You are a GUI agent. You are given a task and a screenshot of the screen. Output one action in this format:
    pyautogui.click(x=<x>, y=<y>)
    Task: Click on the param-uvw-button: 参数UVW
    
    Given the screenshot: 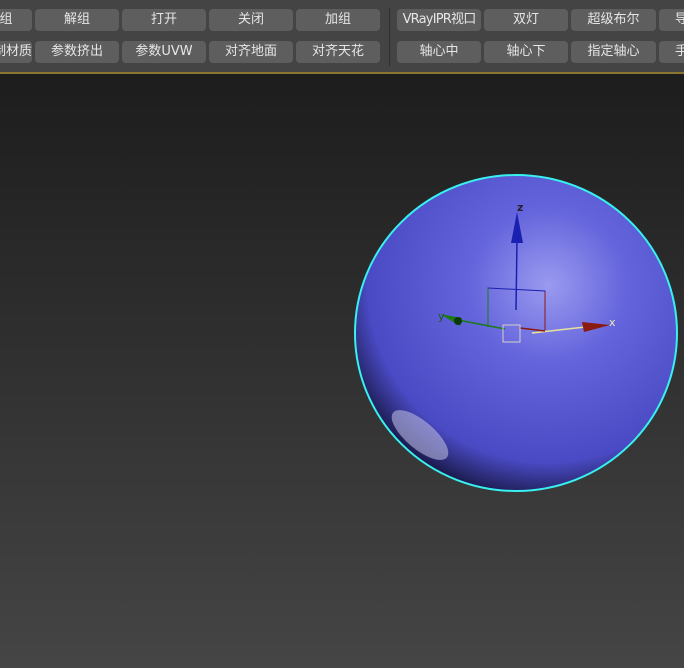 What is the action you would take?
    pyautogui.click(x=164, y=52)
    